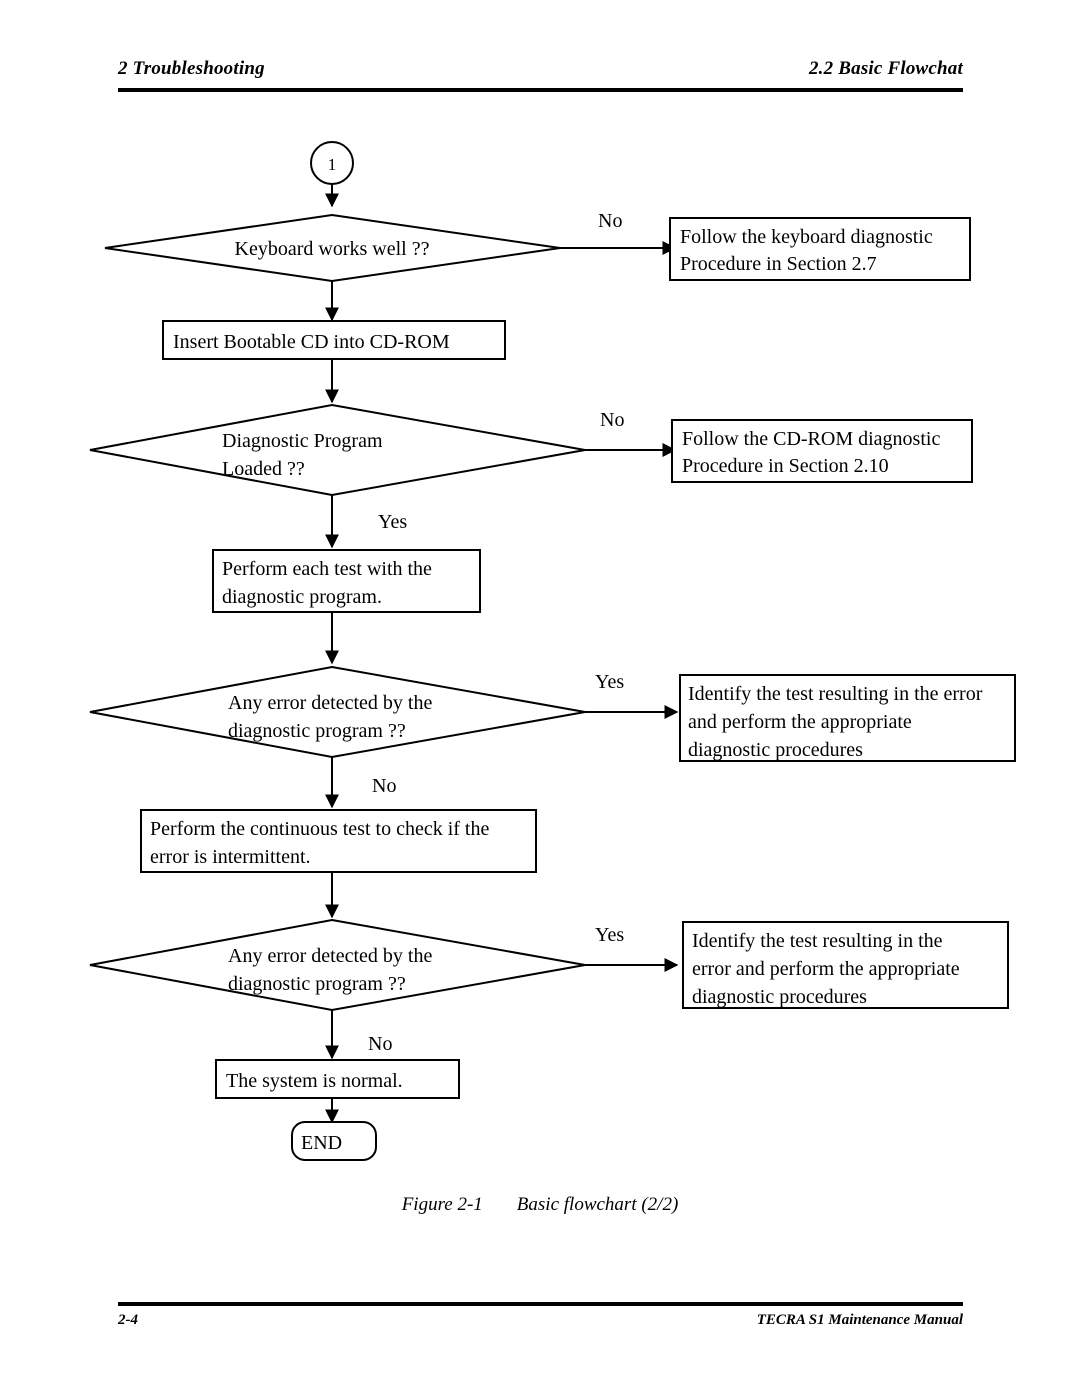 The image size is (1080, 1397). I want to click on header-section-label: 2 Troubleshooting, so click(191, 68).